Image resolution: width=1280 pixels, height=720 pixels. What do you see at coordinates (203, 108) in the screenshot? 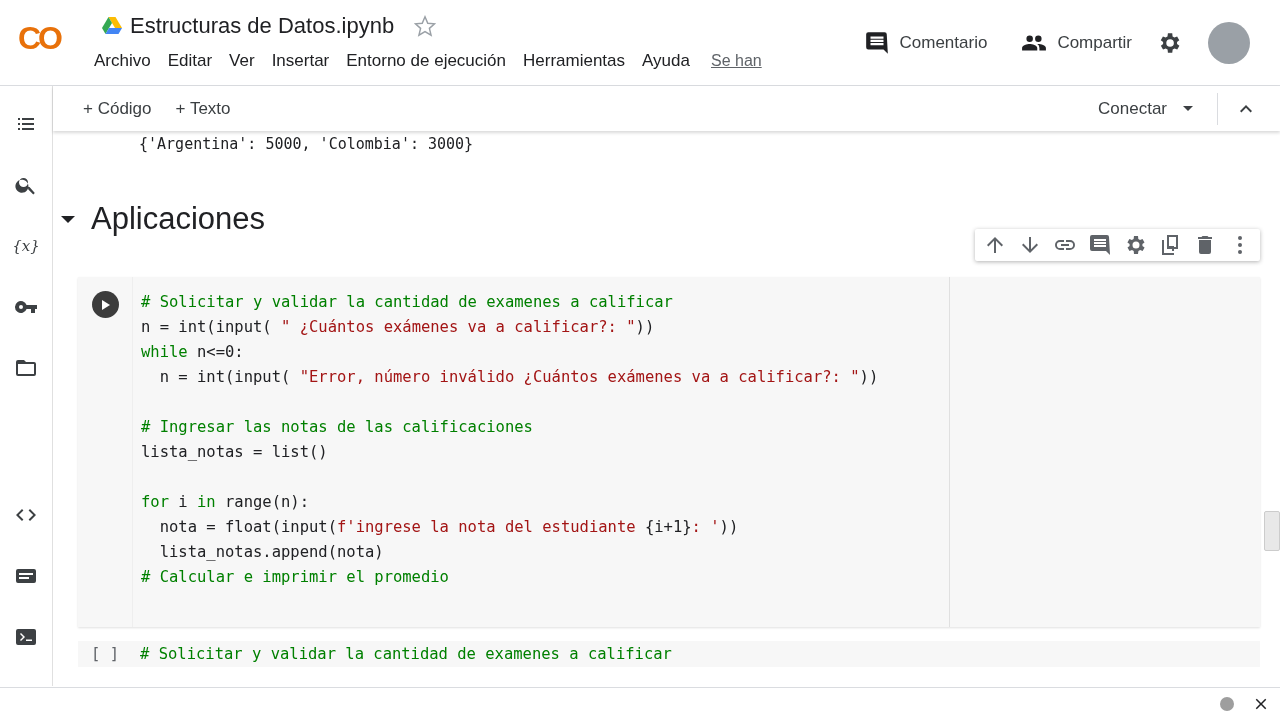
I see `add-cell-button: + Texto` at bounding box center [203, 108].